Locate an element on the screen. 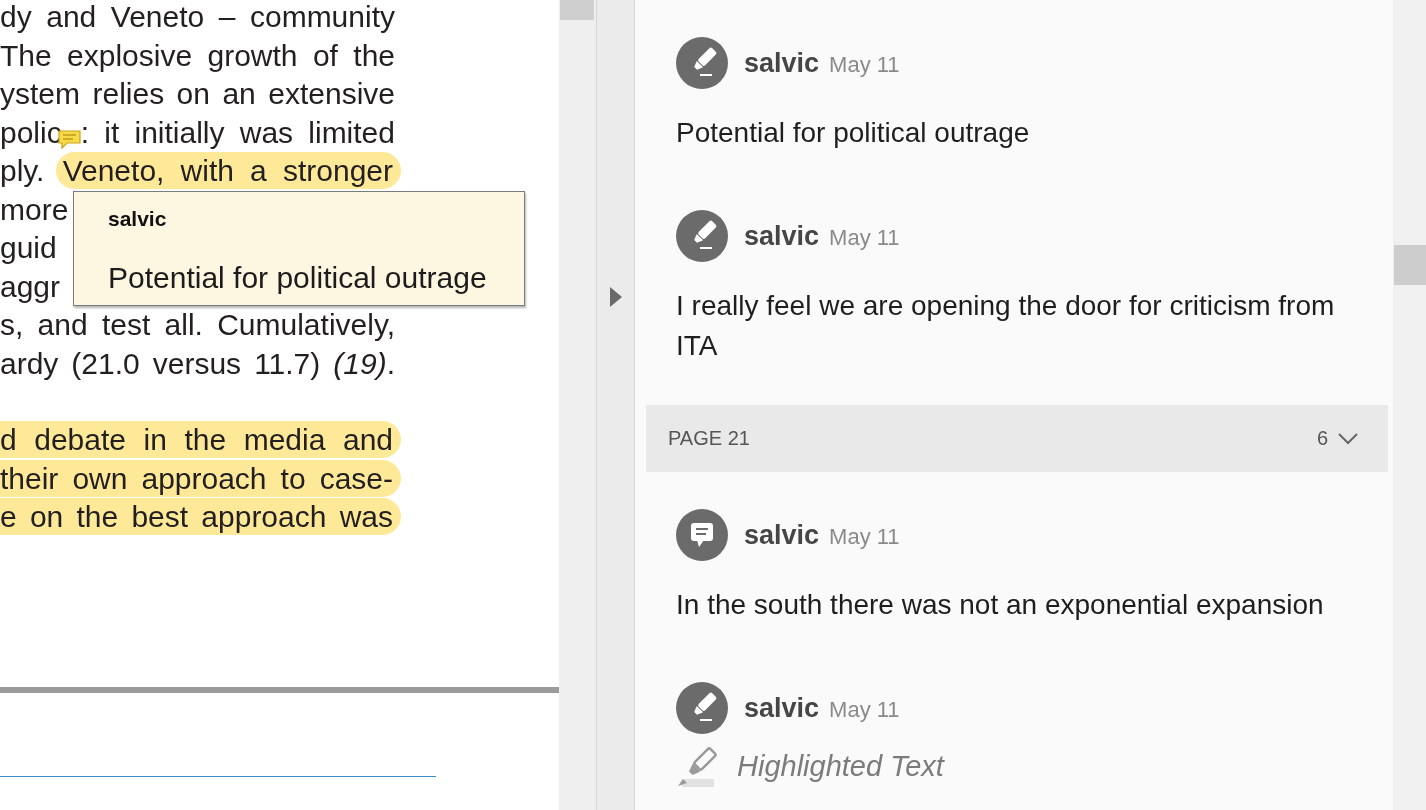 The width and height of the screenshot is (1426, 810). document-text: aggr is located at coordinates (30, 286).